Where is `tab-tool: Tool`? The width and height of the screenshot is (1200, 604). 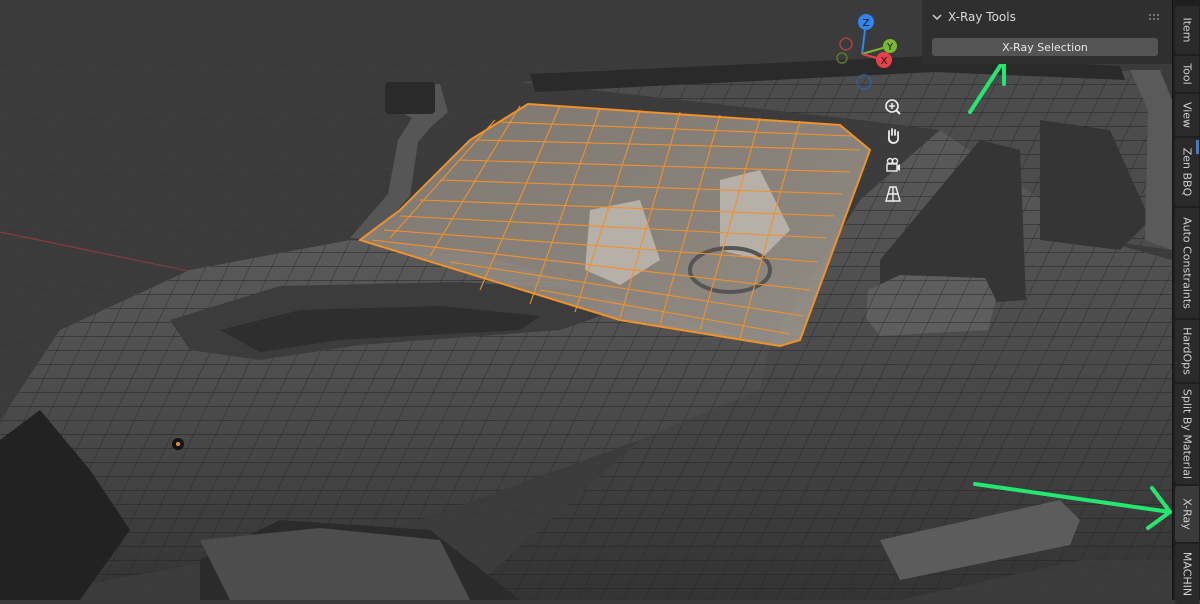
tab-tool: Tool is located at coordinates (1187, 74).